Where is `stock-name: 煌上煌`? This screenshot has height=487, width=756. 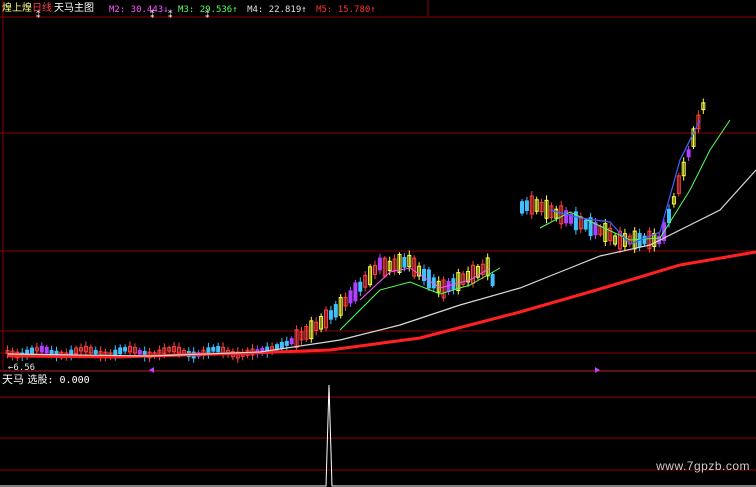
stock-name: 煌上煌 is located at coordinates (17, 8).